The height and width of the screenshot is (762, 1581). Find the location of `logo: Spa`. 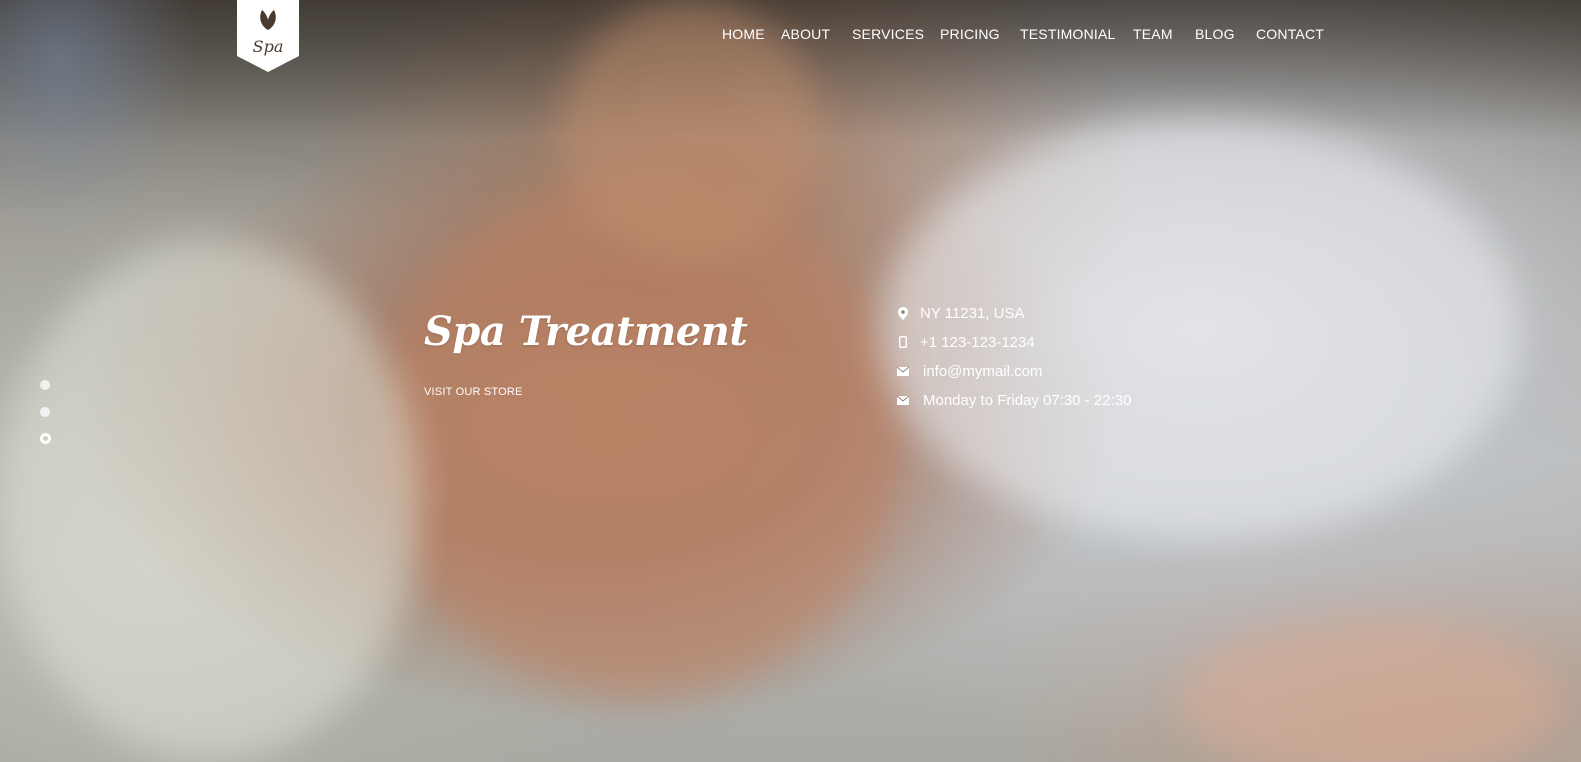

logo: Spa is located at coordinates (268, 36).